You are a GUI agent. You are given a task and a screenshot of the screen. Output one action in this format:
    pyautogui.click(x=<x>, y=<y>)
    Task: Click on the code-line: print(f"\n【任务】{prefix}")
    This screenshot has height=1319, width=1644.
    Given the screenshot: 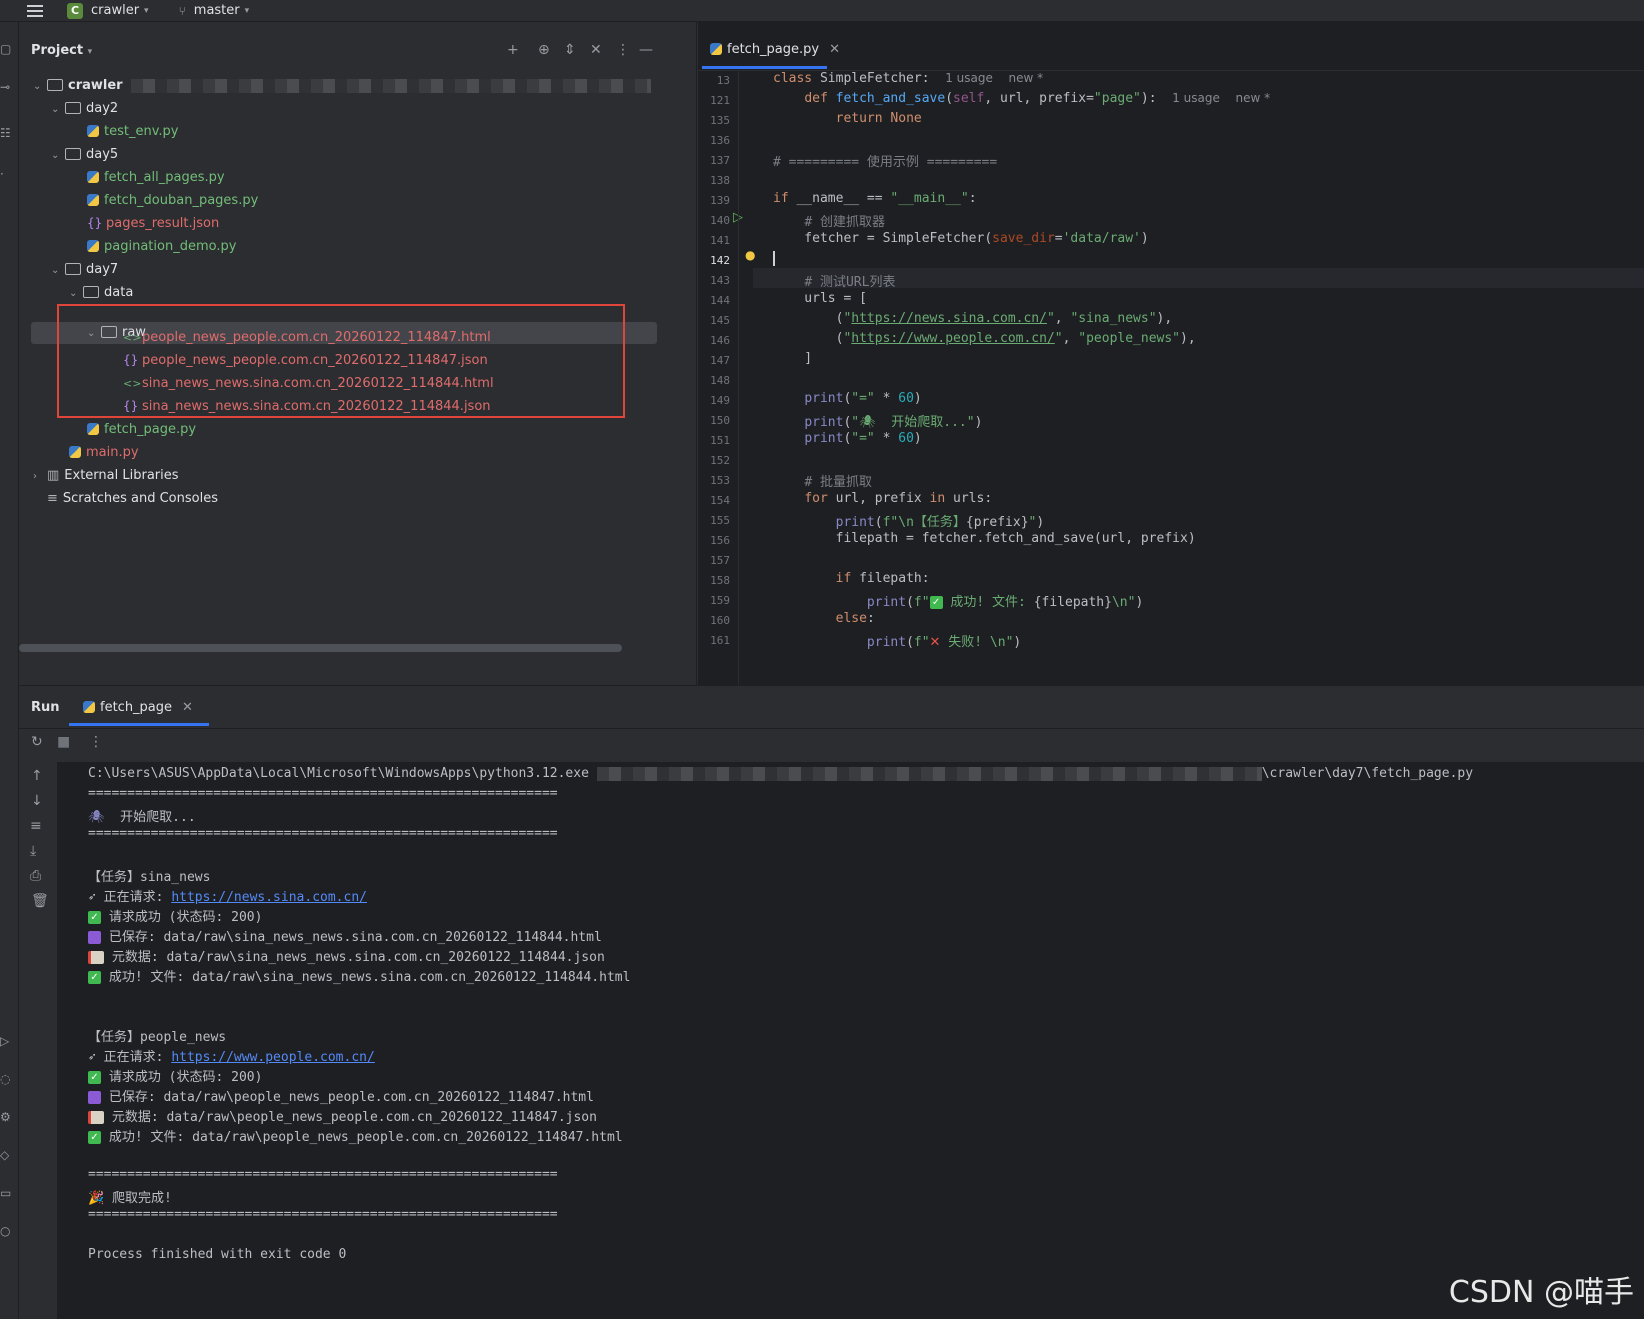 What is the action you would take?
    pyautogui.click(x=909, y=520)
    